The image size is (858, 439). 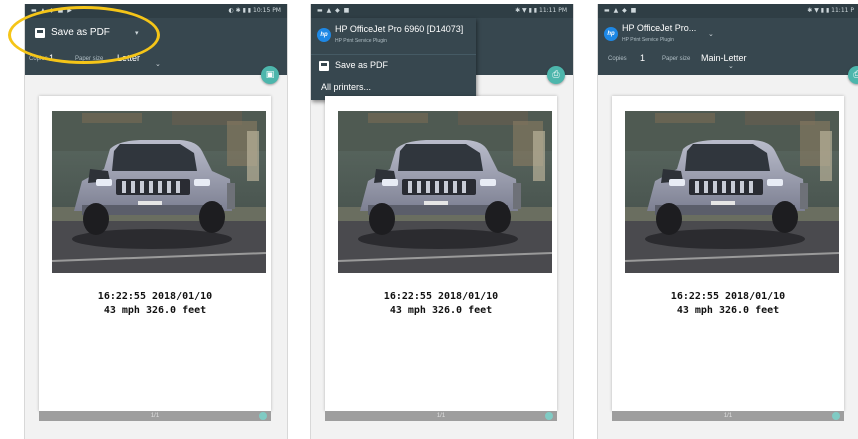 What do you see at coordinates (399, 29) in the screenshot?
I see `printer-name: HP OfficeJet Pro 6960 [D14073]` at bounding box center [399, 29].